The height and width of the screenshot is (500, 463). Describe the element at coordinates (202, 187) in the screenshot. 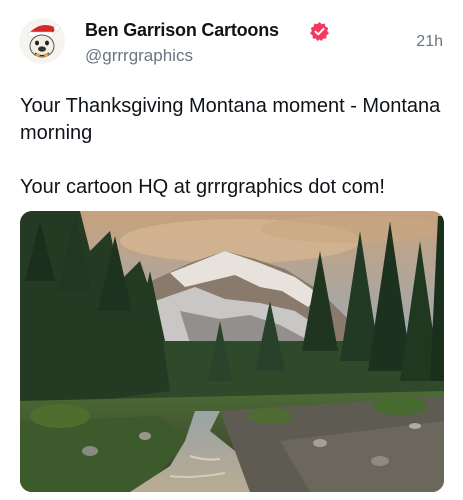

I see `post-text-line-2: Your cartoon HQ at grrrgraphics dot com!` at that location.